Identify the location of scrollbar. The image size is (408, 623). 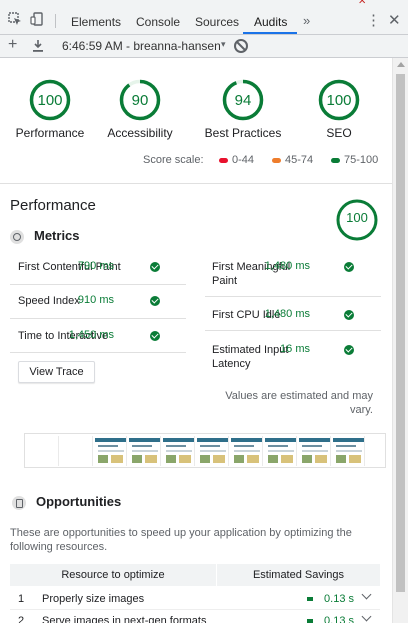
(400, 340).